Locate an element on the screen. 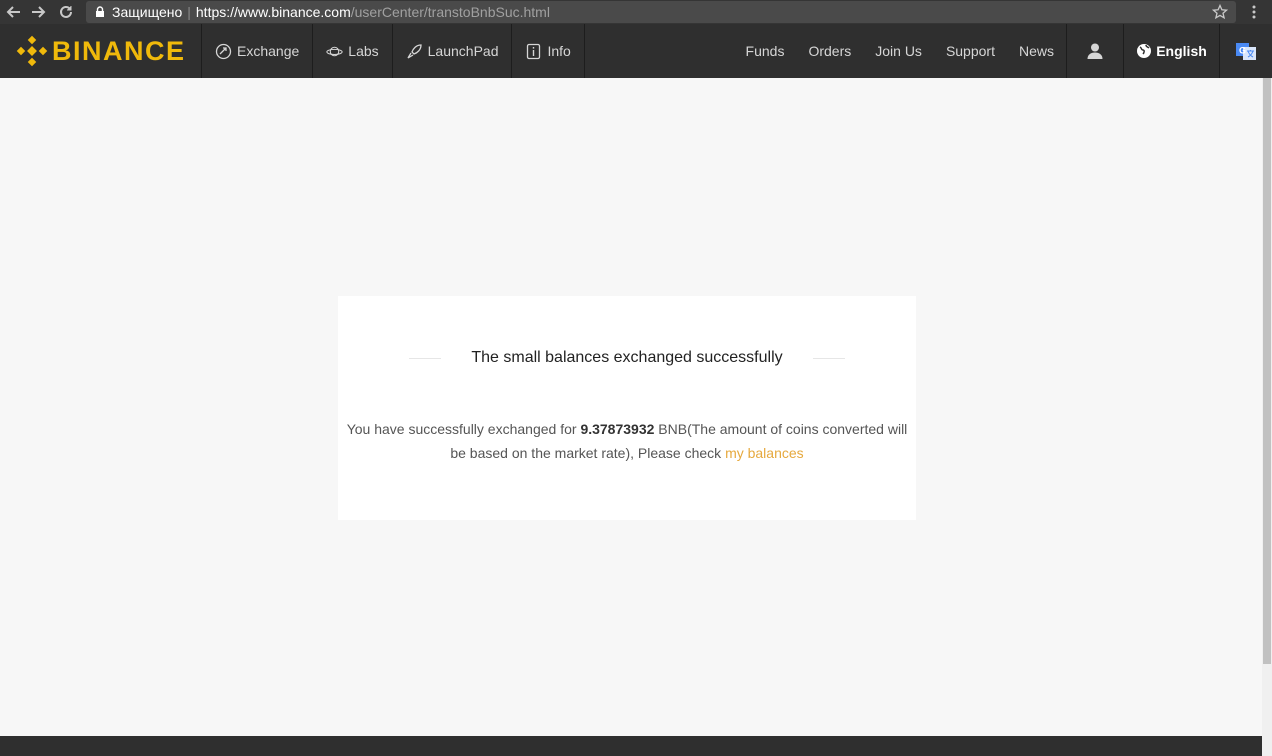 The height and width of the screenshot is (756, 1272). nav-orders: Orders is located at coordinates (829, 51).